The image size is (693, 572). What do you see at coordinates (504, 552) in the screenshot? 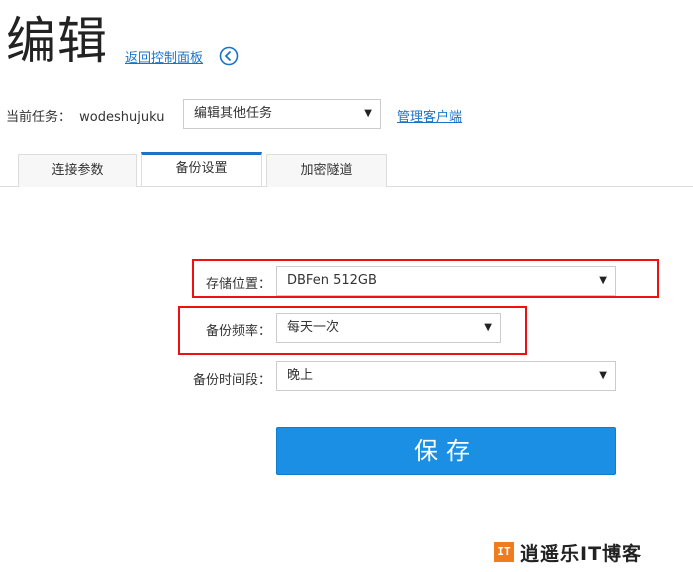
I see `it-logo-icon: IT` at bounding box center [504, 552].